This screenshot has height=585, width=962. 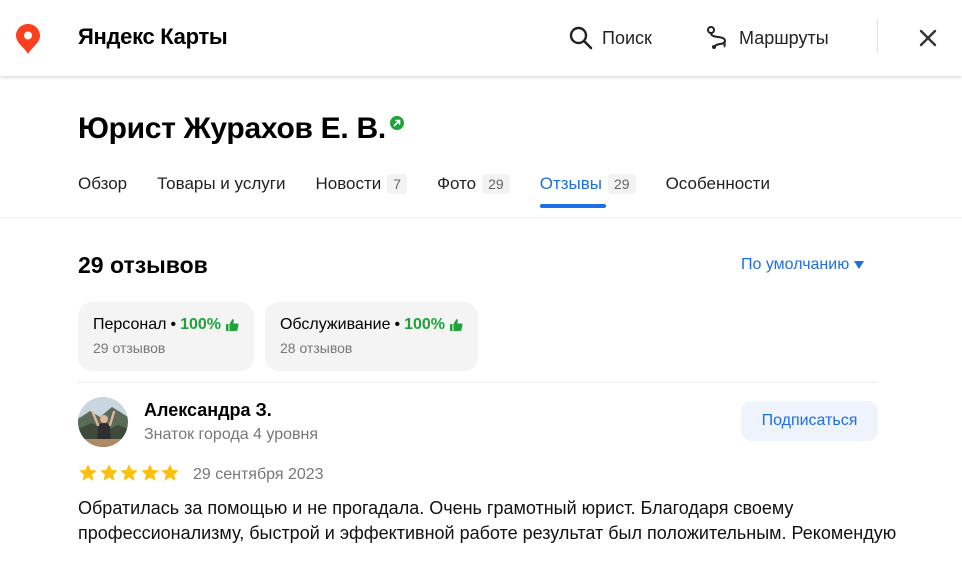 What do you see at coordinates (717, 37) in the screenshot?
I see `route-icon` at bounding box center [717, 37].